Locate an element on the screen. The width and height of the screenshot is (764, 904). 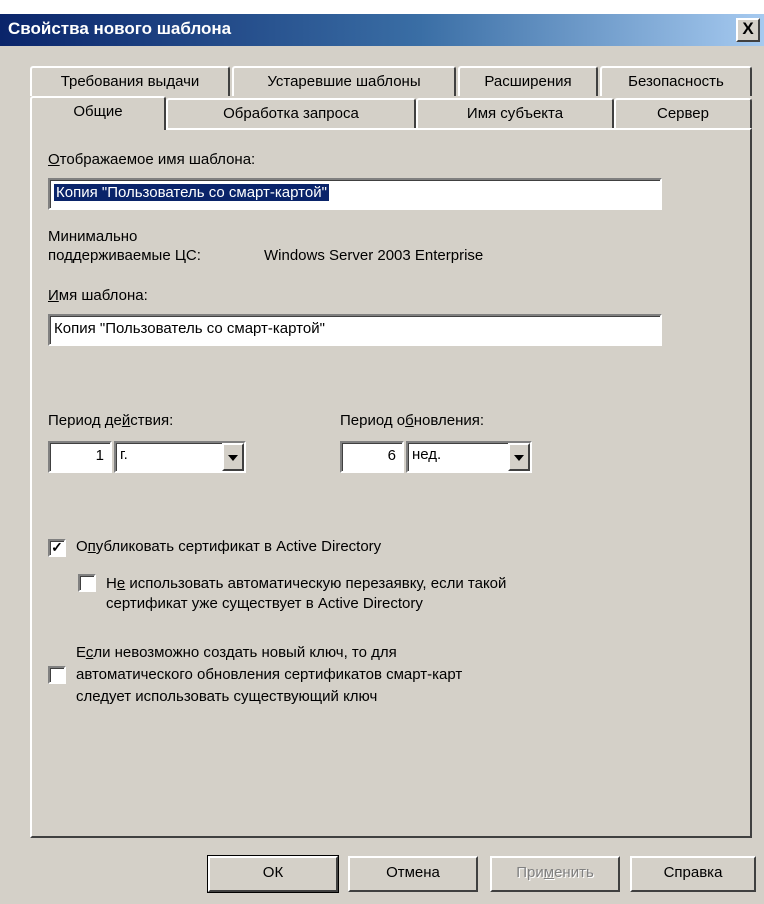
tab-superseded-templates: Устаревшие шаблоны is located at coordinates (344, 81).